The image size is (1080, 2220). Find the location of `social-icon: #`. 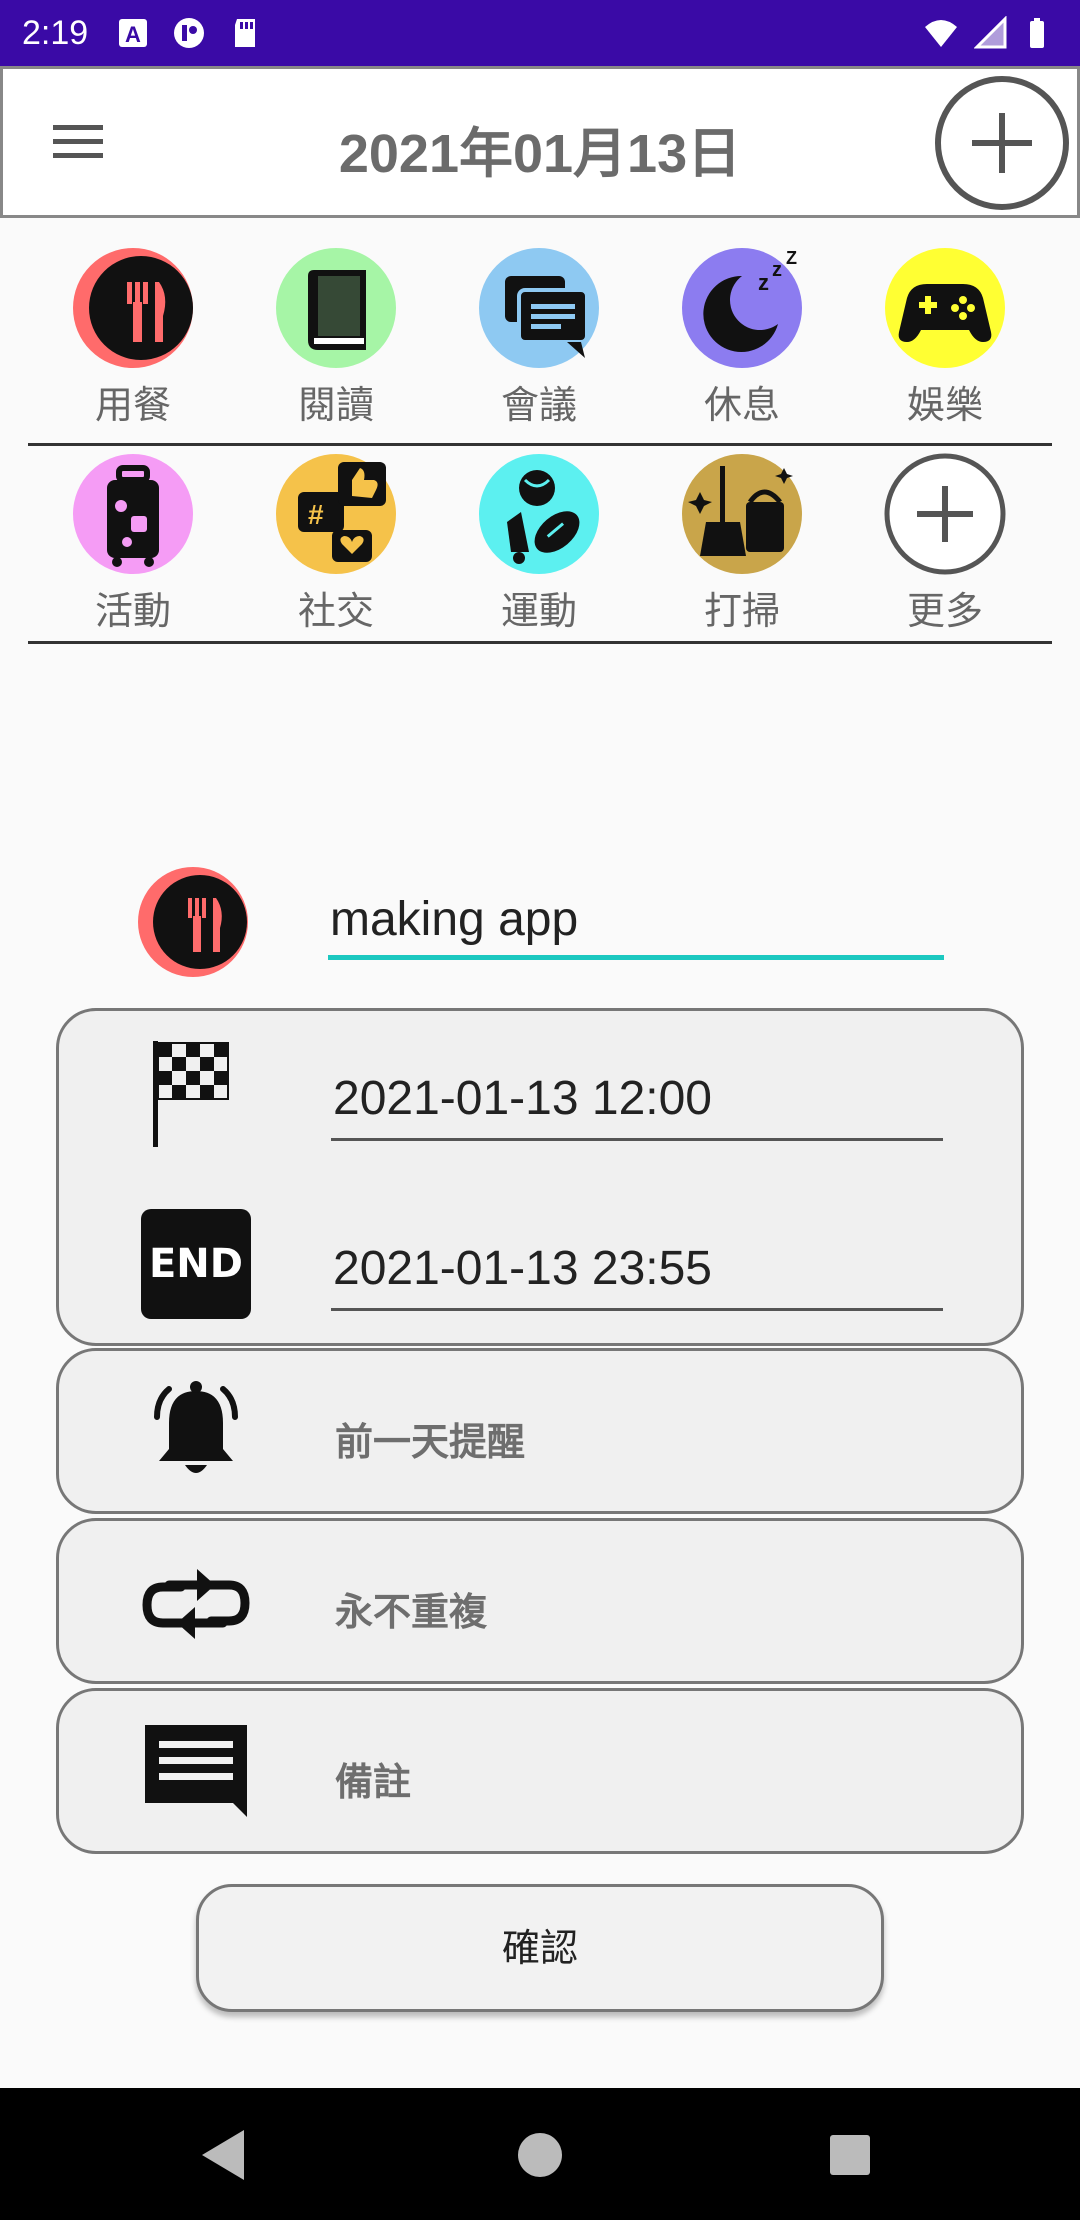

social-icon: # is located at coordinates (336, 514).